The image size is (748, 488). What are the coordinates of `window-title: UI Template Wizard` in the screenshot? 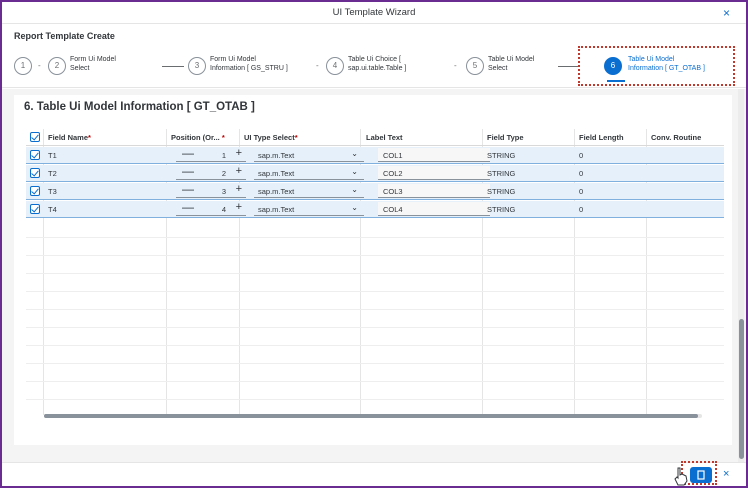 It's located at (374, 12).